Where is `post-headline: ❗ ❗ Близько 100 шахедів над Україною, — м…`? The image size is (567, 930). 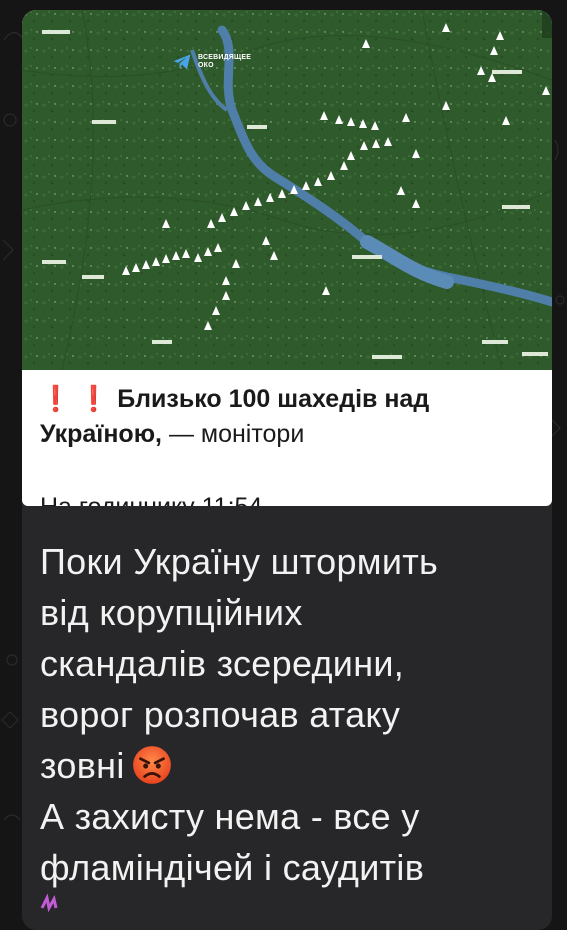
post-headline: ❗ ❗ Близько 100 шахедів над Україною, — м… is located at coordinates (290, 417).